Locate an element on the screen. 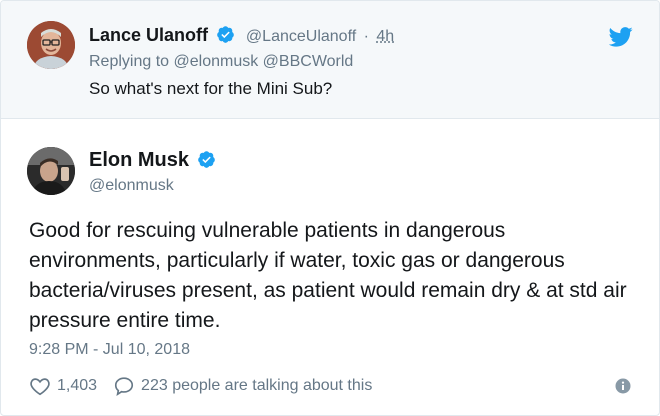  author-handle: @elonmusk is located at coordinates (131, 186).